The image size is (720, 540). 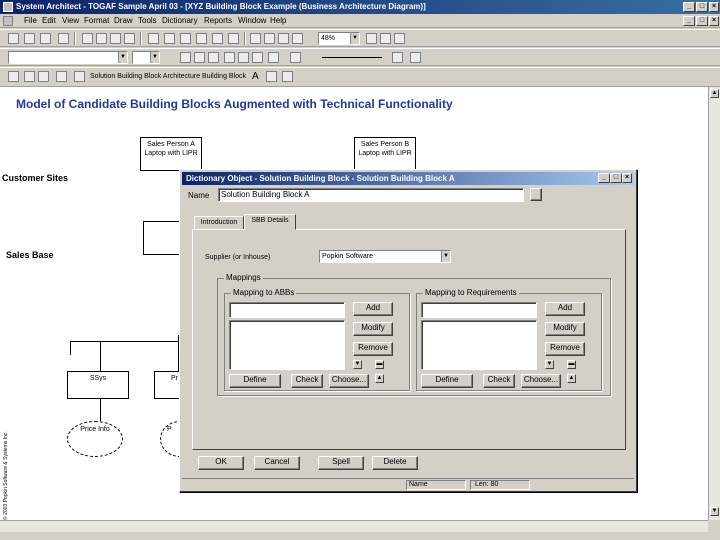 What do you see at coordinates (277, 463) in the screenshot?
I see `cancel-button: Cancel` at bounding box center [277, 463].